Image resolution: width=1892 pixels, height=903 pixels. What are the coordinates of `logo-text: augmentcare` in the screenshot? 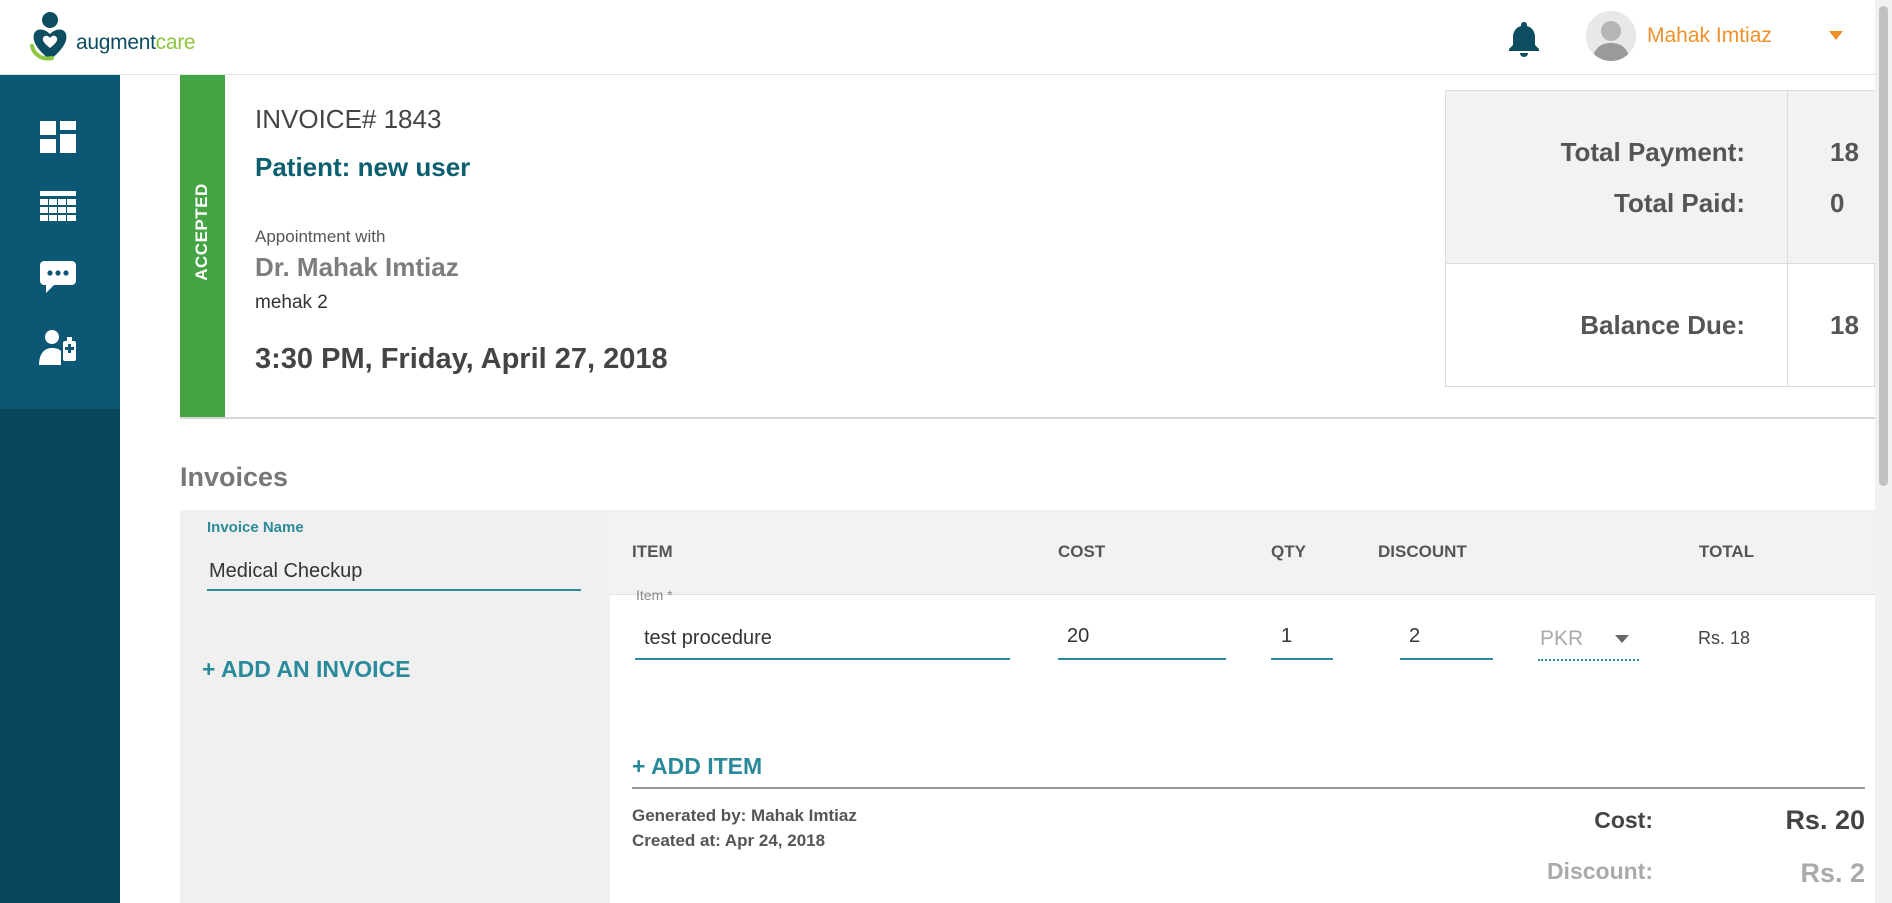 It's located at (136, 43).